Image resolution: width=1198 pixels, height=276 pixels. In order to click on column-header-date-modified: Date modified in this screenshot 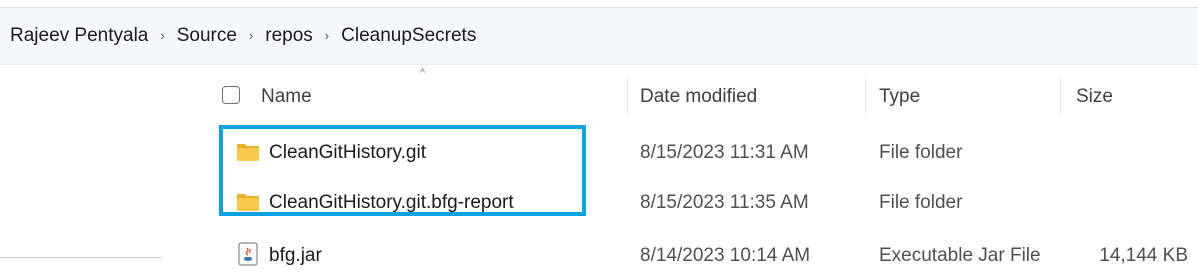, I will do `click(698, 97)`.